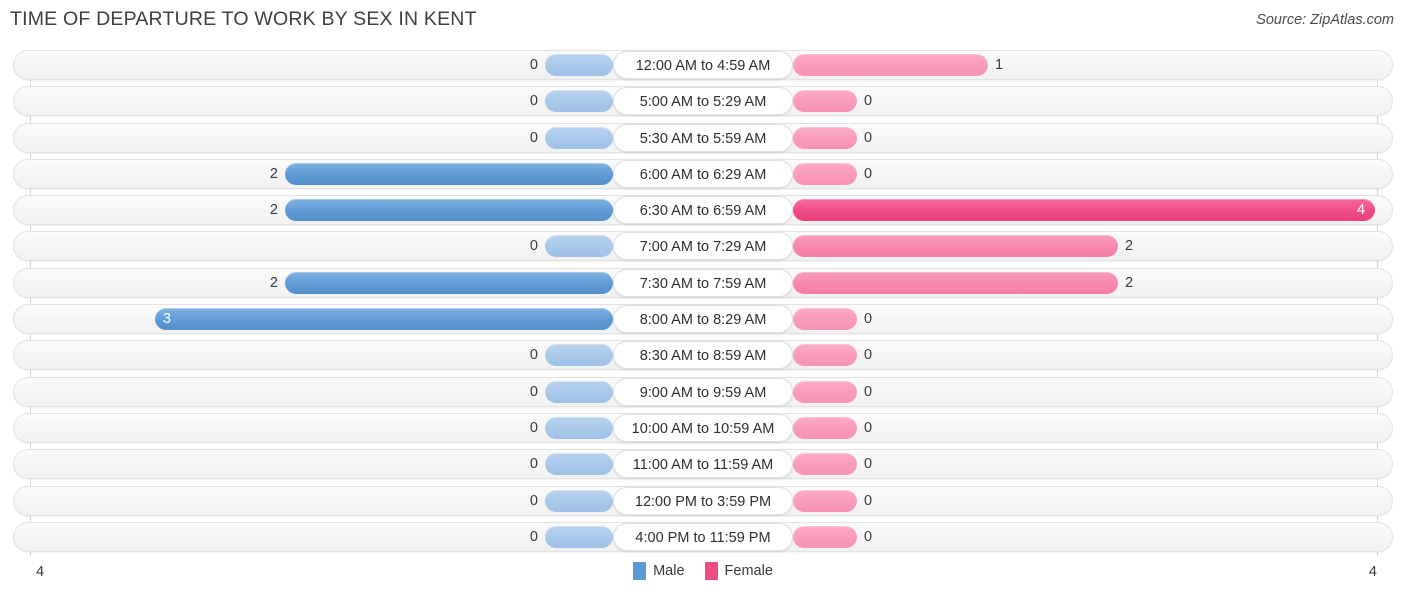 The image size is (1406, 594). I want to click on table-row: 0 0 9:00 AM to 9:59 AM, so click(703, 391).